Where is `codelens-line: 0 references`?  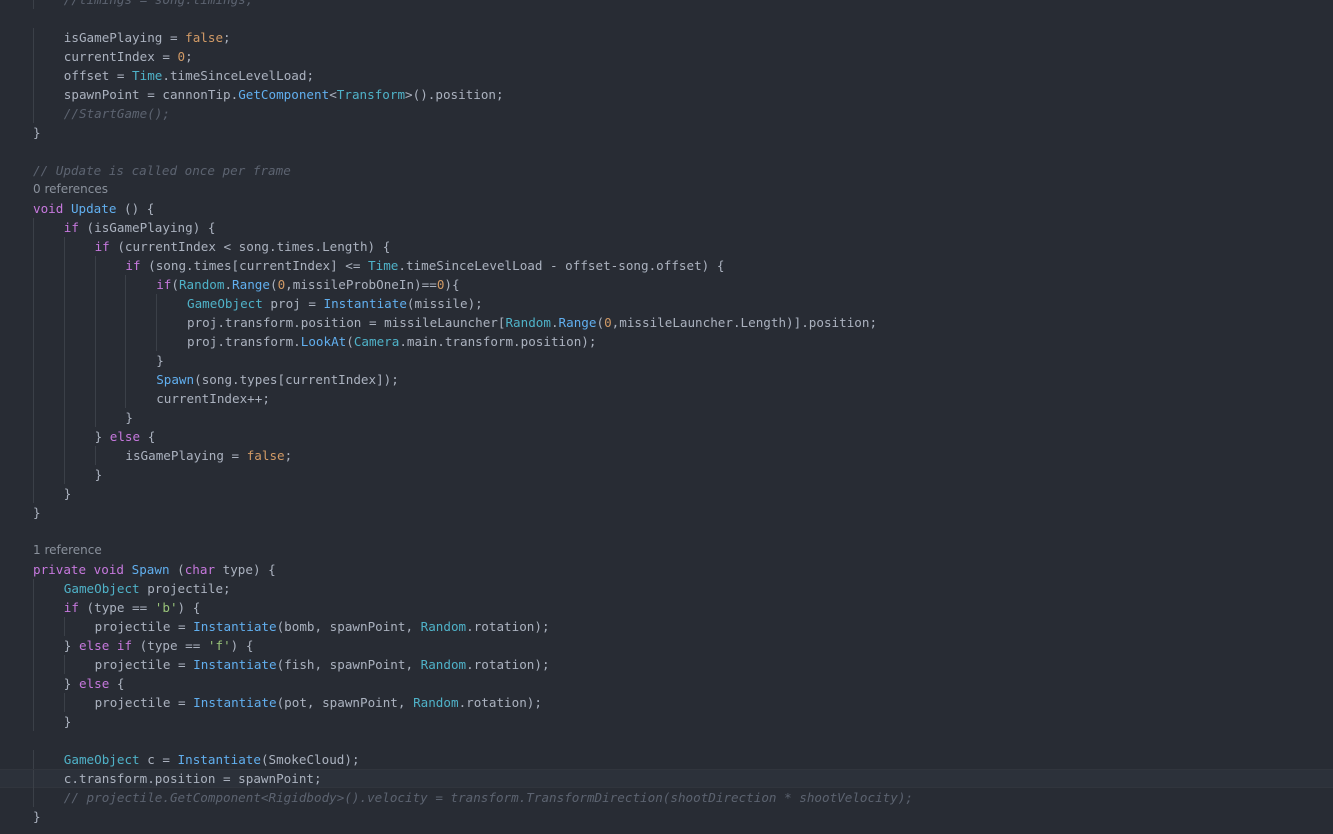
codelens-line: 0 references is located at coordinates (666, 189).